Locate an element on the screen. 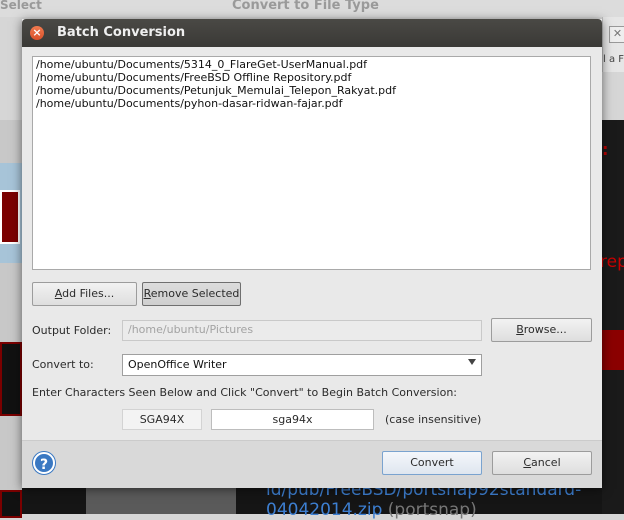 This screenshot has width=624, height=520. bg-convert-label: Convert to File Type is located at coordinates (305, 6).